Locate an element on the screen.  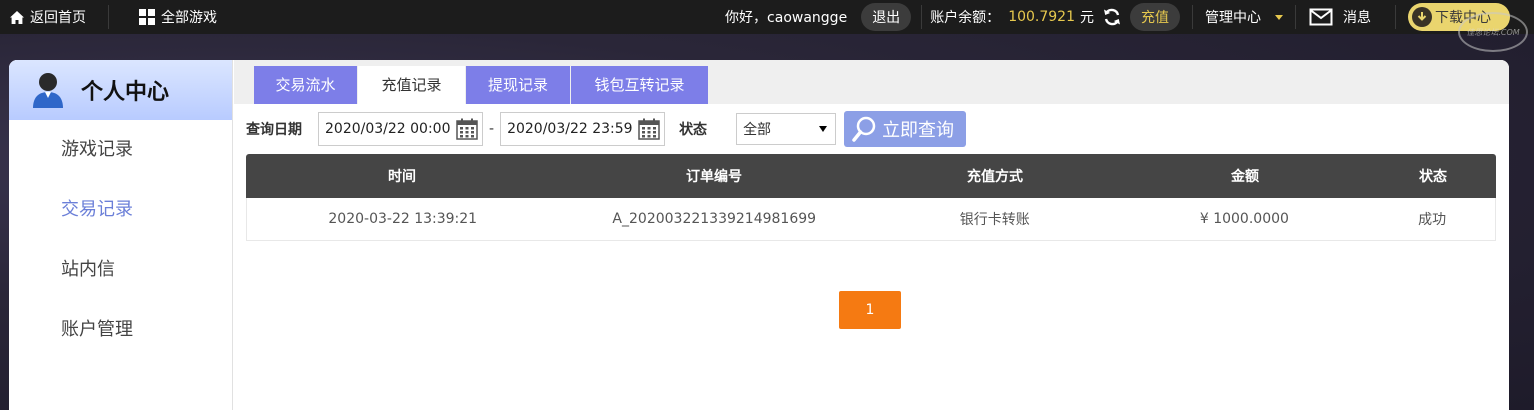
query-button: 立即查询 is located at coordinates (905, 129).